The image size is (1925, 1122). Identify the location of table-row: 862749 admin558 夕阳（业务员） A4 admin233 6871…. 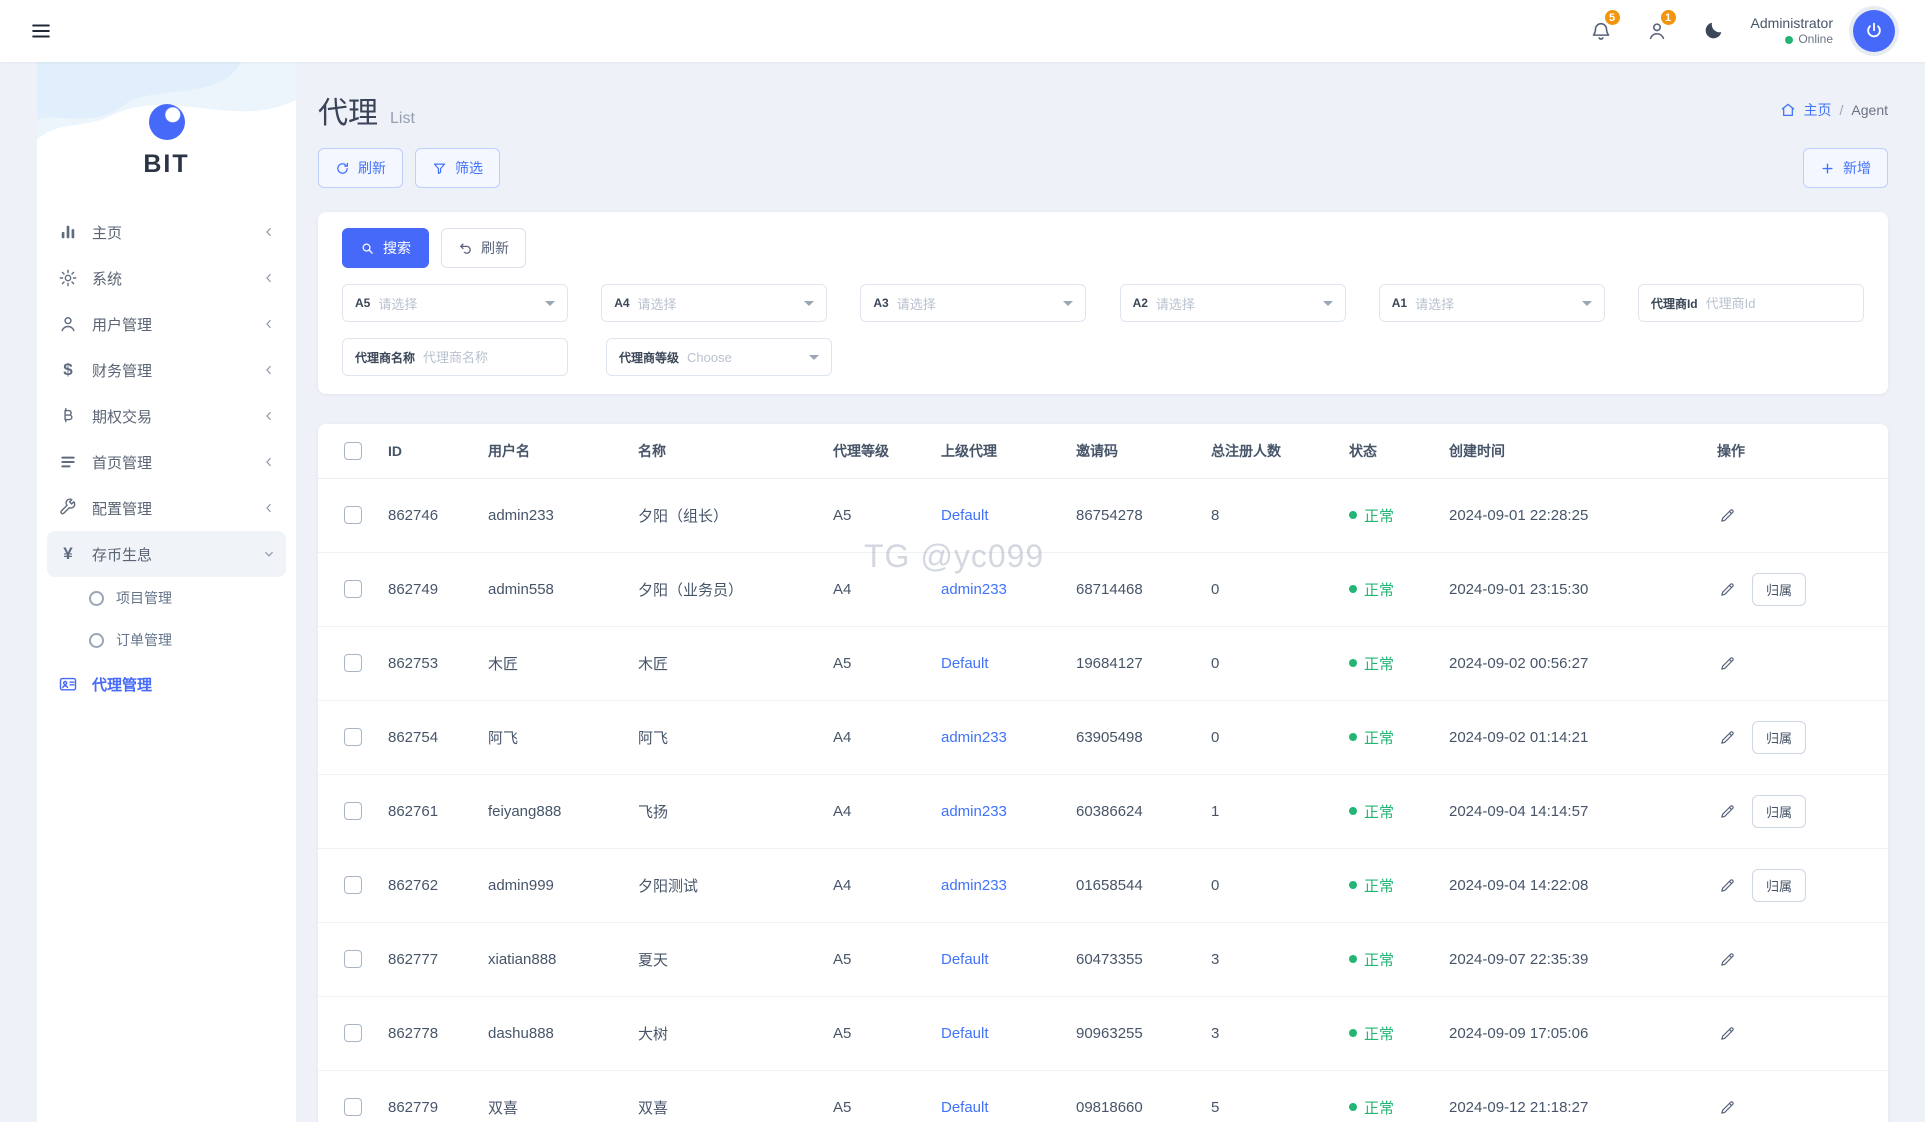
(1103, 589).